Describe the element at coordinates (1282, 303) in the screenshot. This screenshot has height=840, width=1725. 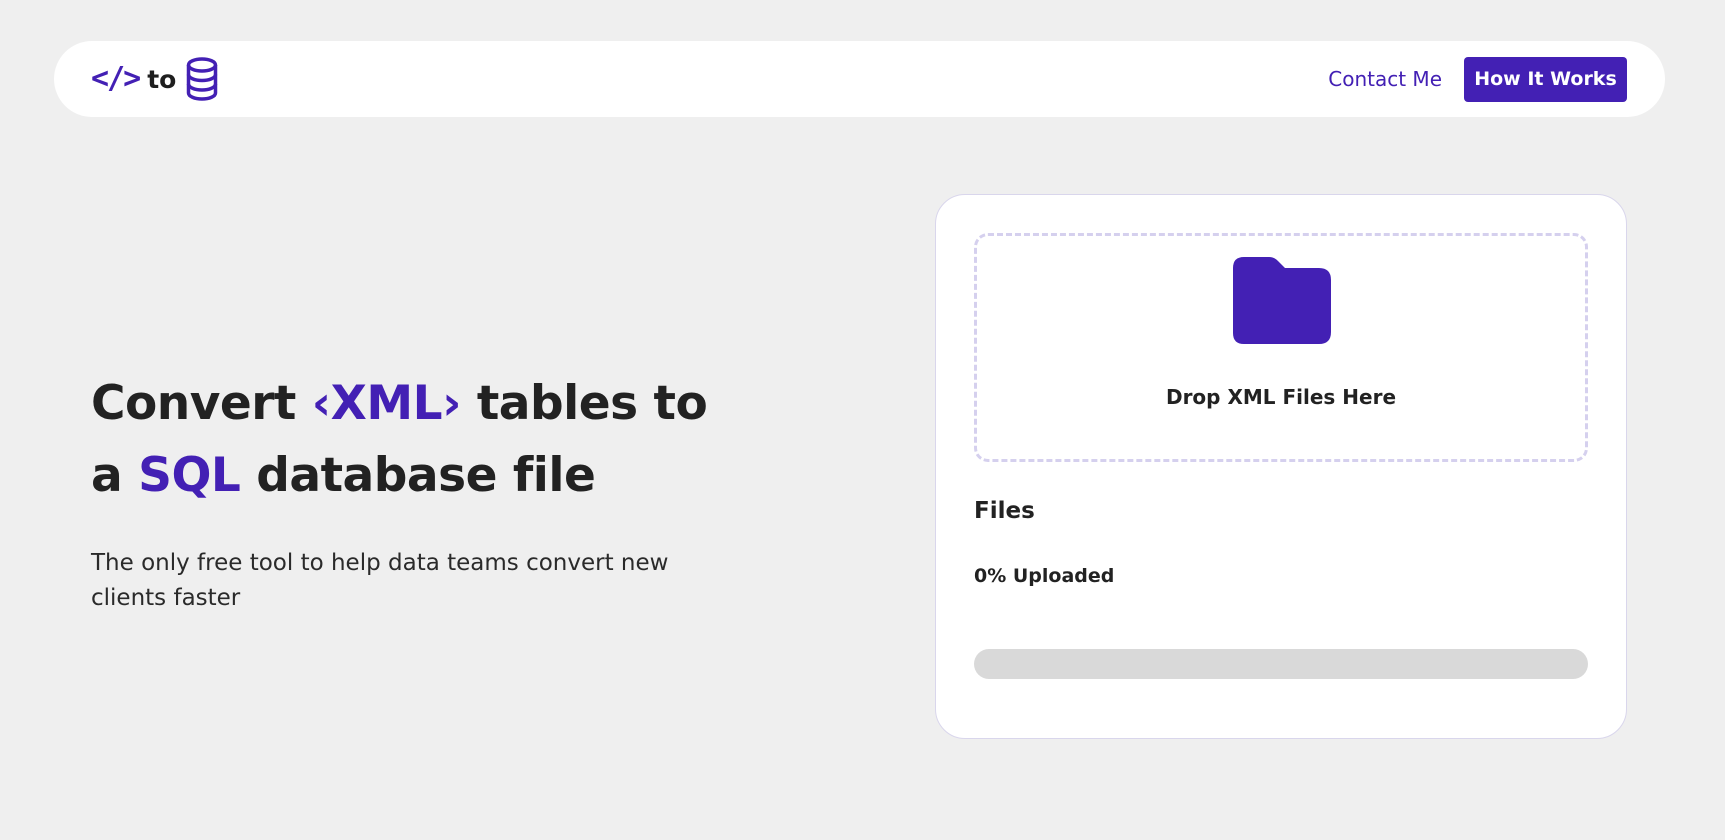
I see `folder-icon` at that location.